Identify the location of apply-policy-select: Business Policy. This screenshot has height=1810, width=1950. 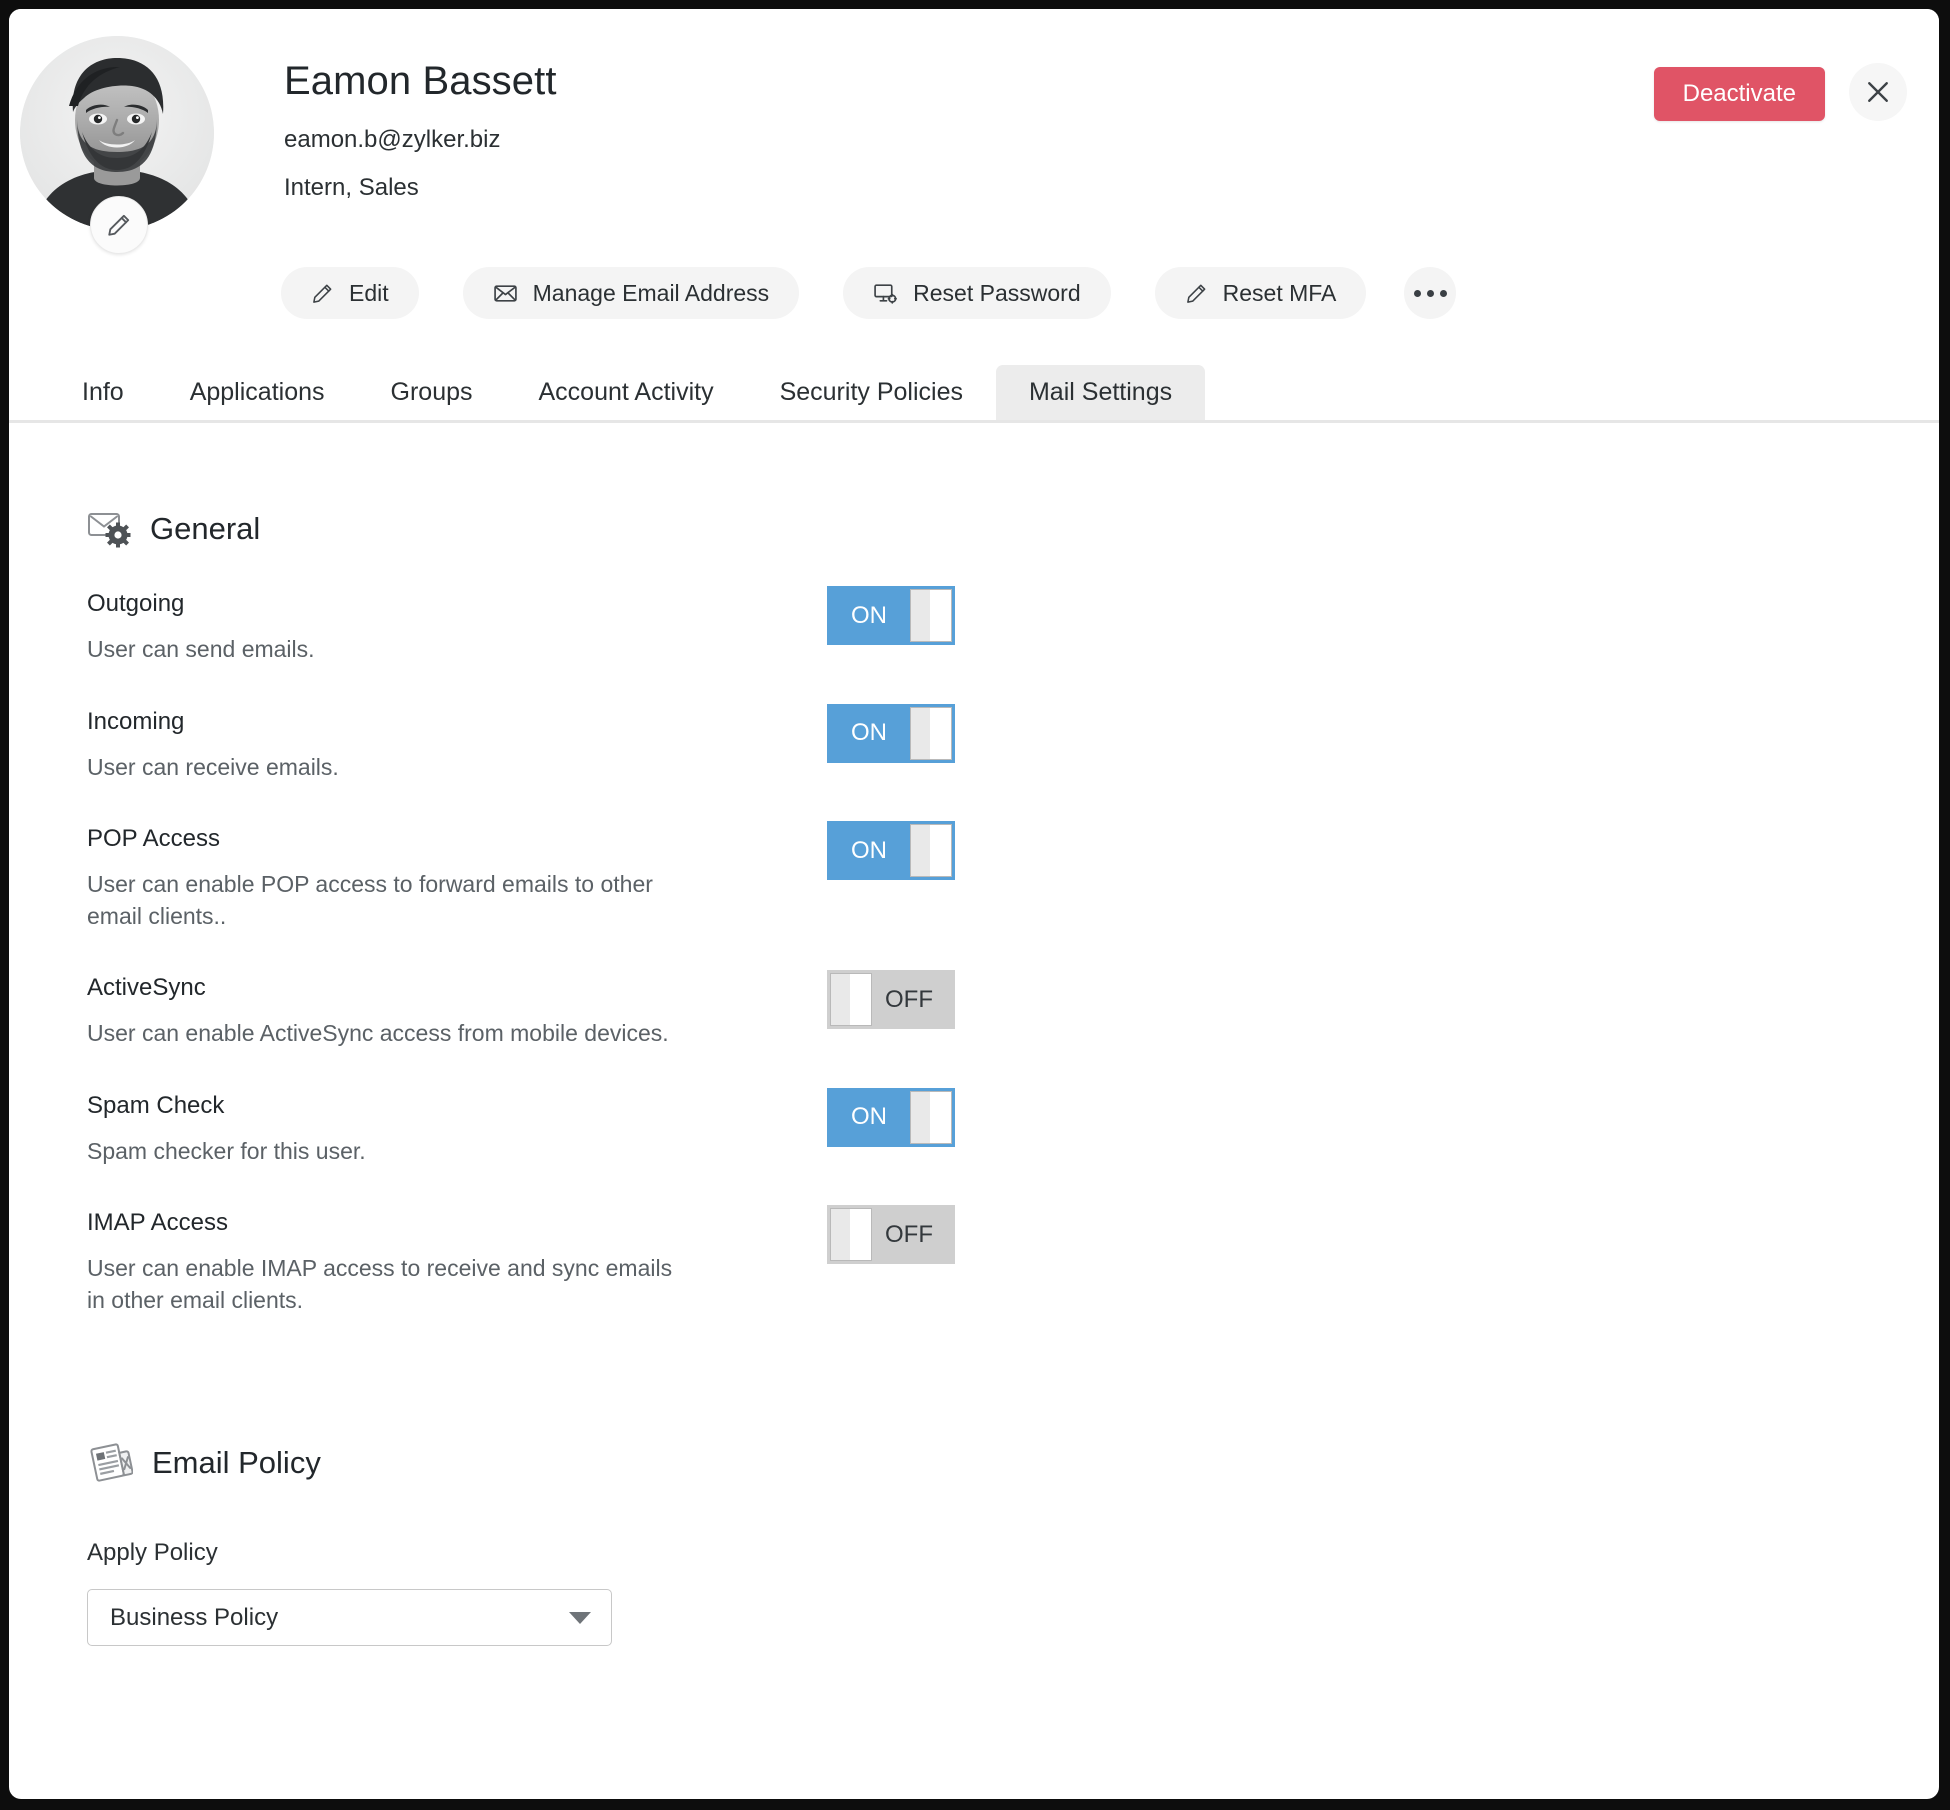
(349, 1617).